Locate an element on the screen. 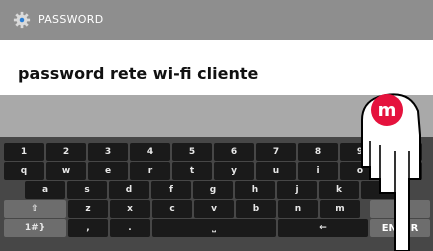  symbols-key: 1#} is located at coordinates (35, 228).